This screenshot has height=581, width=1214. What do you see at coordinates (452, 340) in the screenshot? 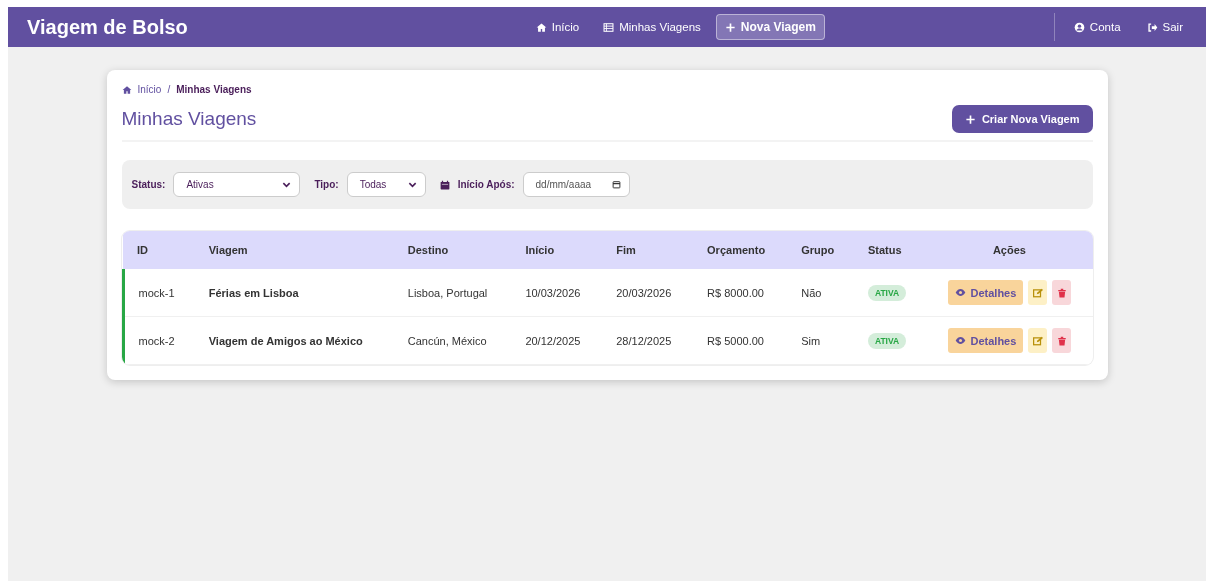
I see `table-cell: Cancún, México` at bounding box center [452, 340].